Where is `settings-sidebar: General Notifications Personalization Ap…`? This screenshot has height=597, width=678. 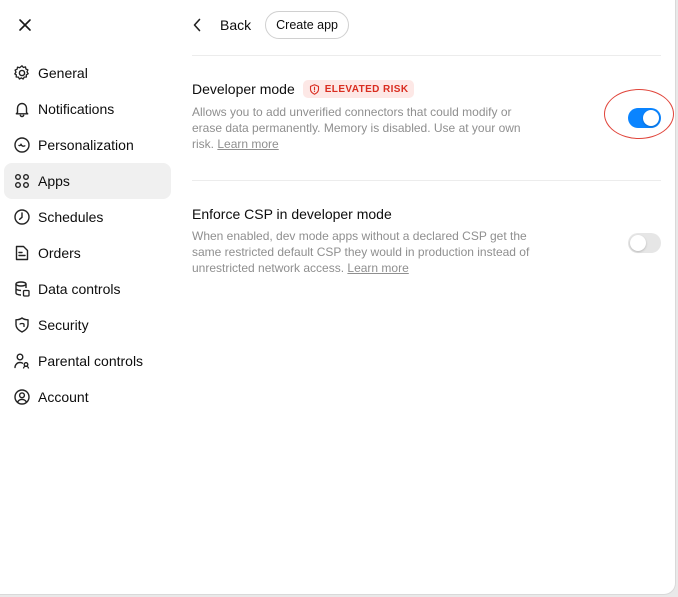 settings-sidebar: General Notifications Personalization Ap… is located at coordinates (87, 235).